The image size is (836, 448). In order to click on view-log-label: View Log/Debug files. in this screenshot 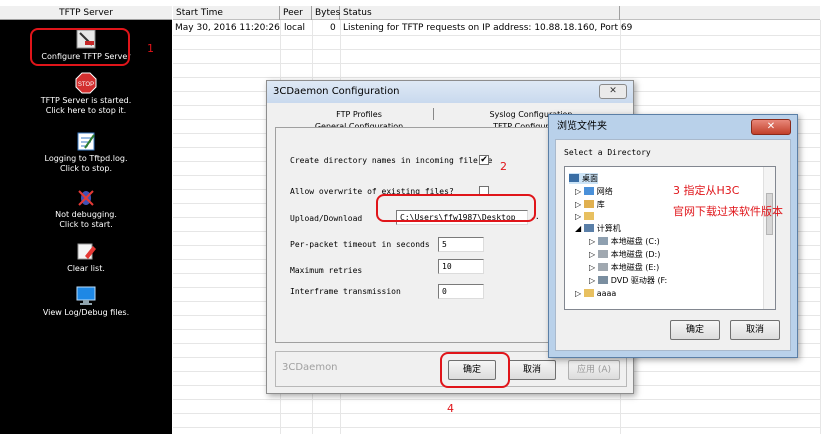, I will do `click(86, 312)`.